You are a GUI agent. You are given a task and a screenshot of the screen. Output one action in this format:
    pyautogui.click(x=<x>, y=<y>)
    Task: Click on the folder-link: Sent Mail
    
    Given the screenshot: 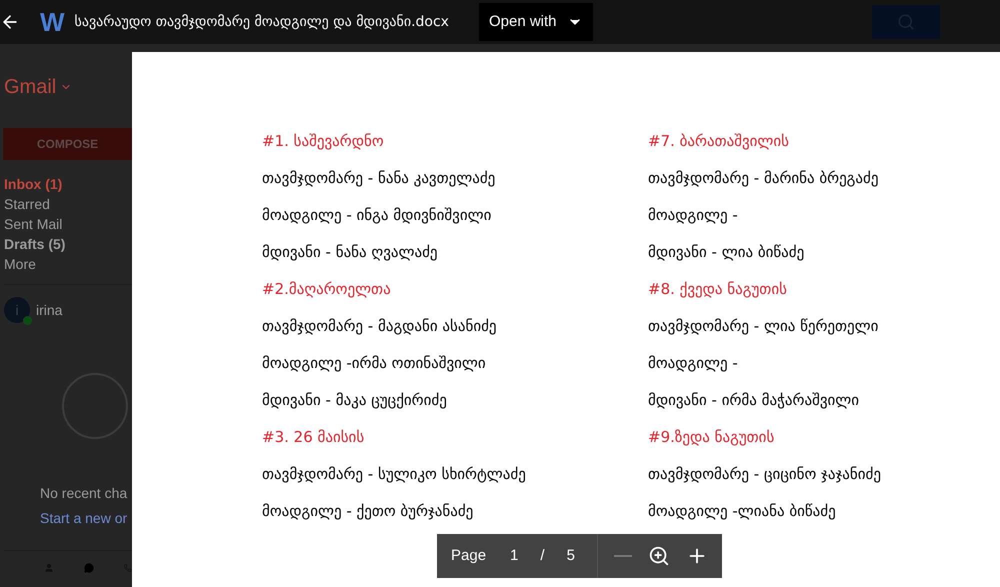 What is the action you would take?
    pyautogui.click(x=68, y=224)
    